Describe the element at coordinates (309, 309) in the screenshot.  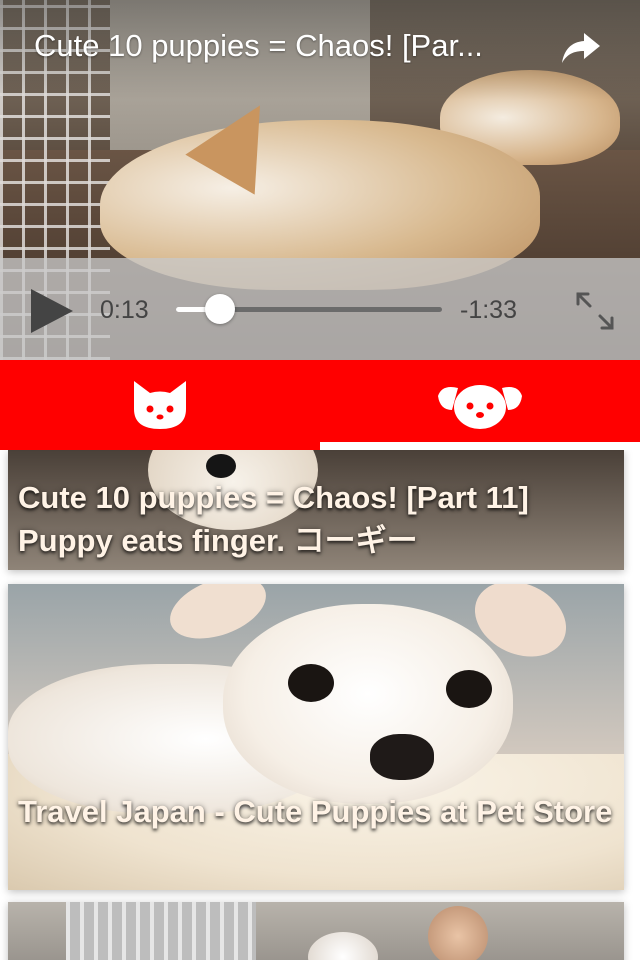
I see `progress-scrubber` at that location.